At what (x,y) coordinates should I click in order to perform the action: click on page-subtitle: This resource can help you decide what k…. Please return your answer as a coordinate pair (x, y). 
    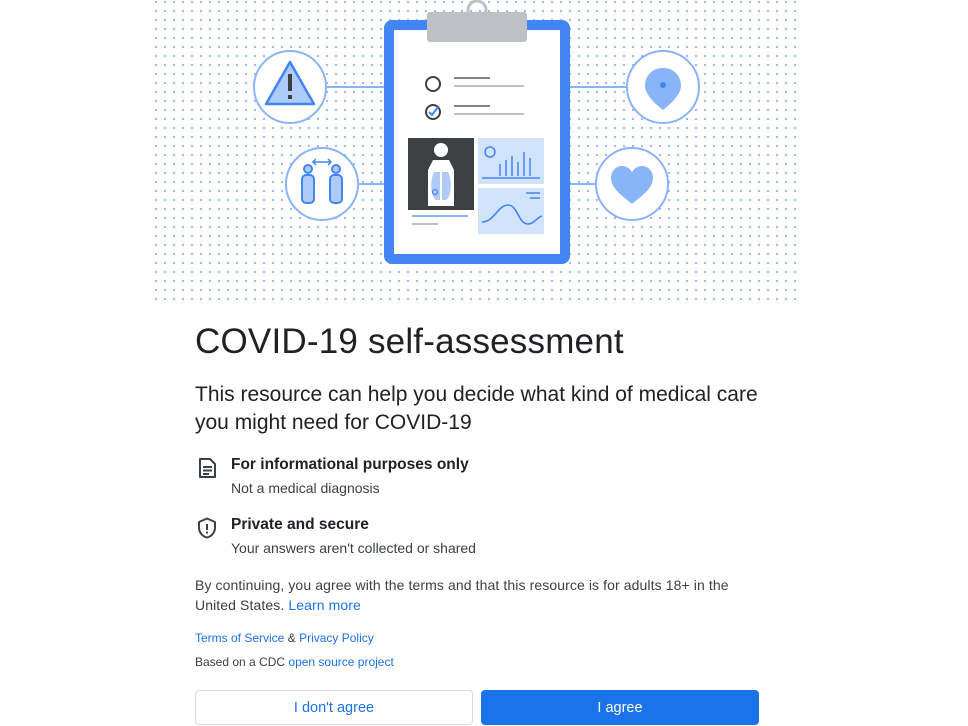
    Looking at the image, I should click on (476, 408).